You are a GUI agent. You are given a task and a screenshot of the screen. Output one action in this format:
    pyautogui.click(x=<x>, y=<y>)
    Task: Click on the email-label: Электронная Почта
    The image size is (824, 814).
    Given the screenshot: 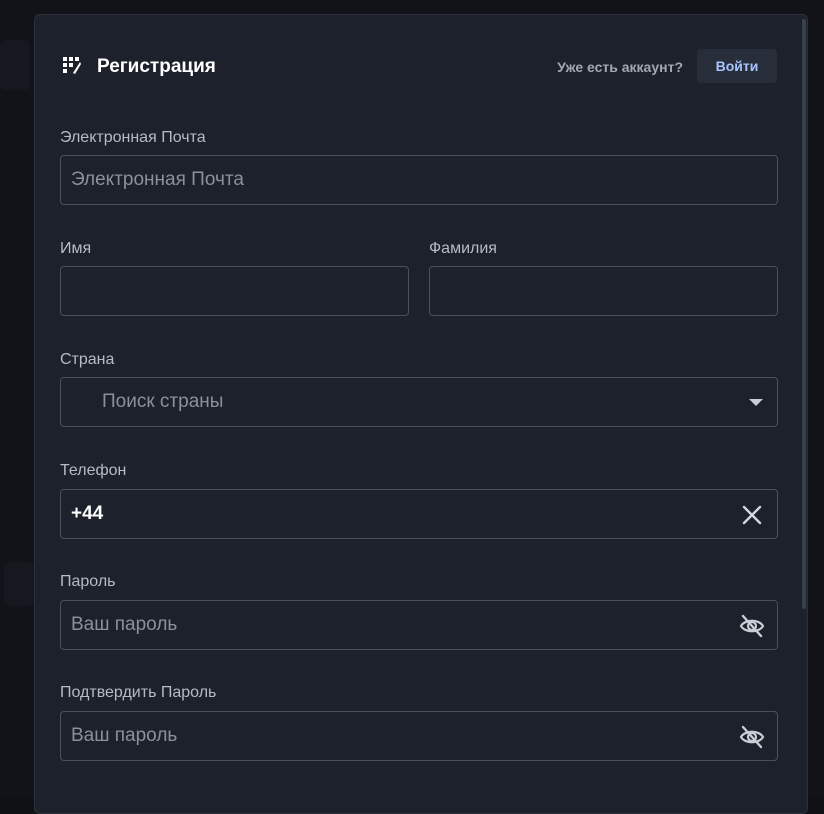 What is the action you would take?
    pyautogui.click(x=133, y=137)
    